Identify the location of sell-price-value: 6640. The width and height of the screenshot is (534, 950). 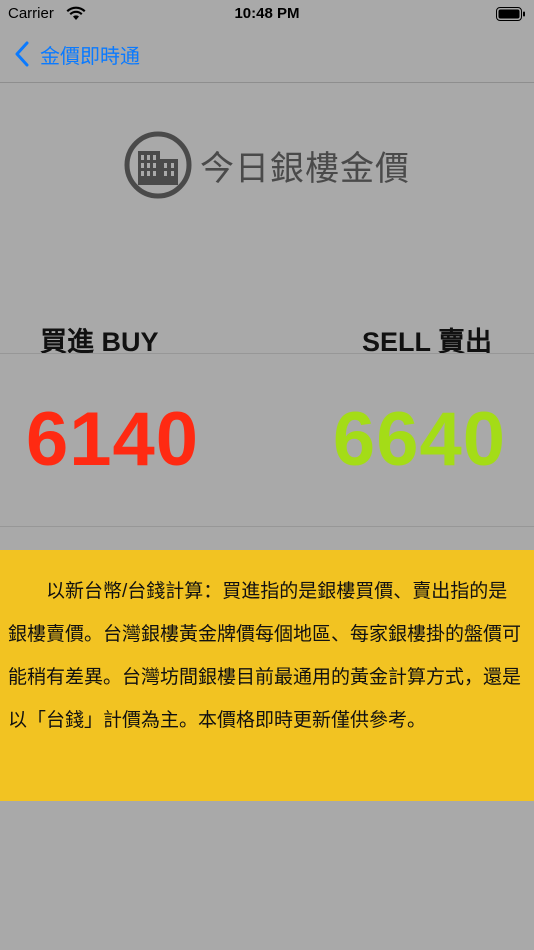
(419, 439).